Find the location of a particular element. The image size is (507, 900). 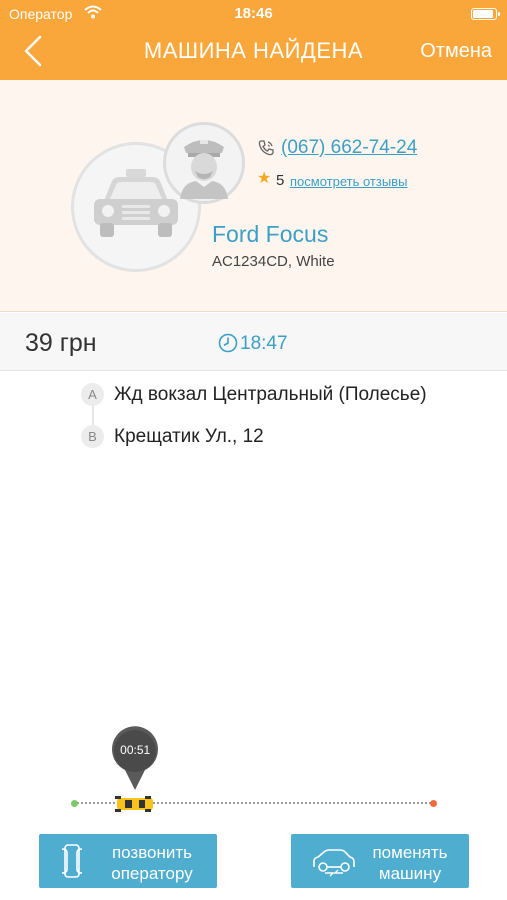

change-car-icon is located at coordinates (334, 863).